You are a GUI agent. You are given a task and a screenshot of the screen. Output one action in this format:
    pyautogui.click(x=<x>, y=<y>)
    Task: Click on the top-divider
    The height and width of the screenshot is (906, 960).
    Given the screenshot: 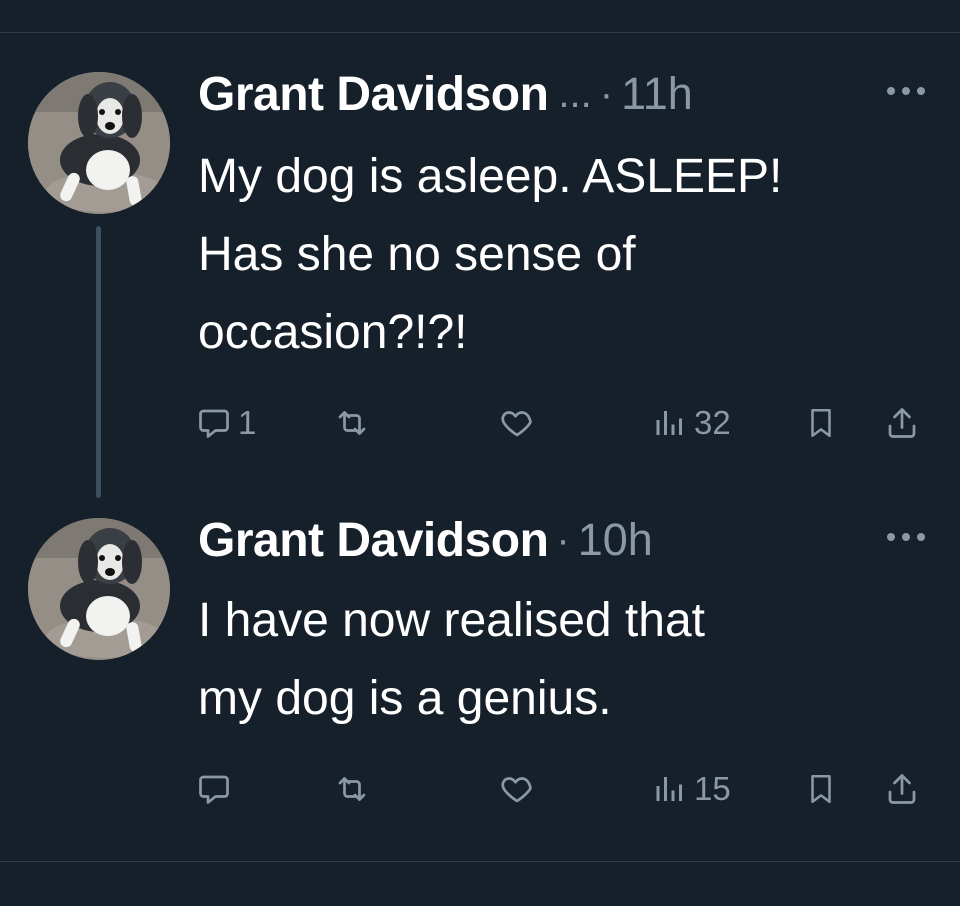 What is the action you would take?
    pyautogui.click(x=480, y=32)
    